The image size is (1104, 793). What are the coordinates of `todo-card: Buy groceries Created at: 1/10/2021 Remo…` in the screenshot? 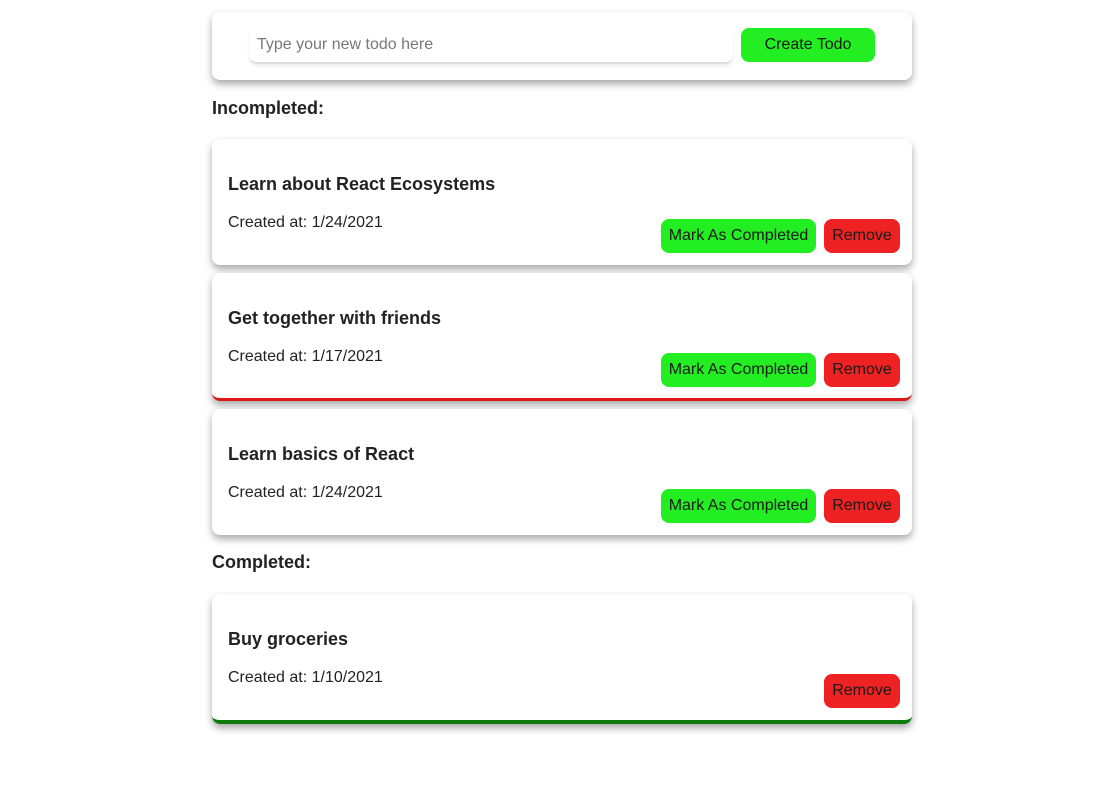 It's located at (562, 659).